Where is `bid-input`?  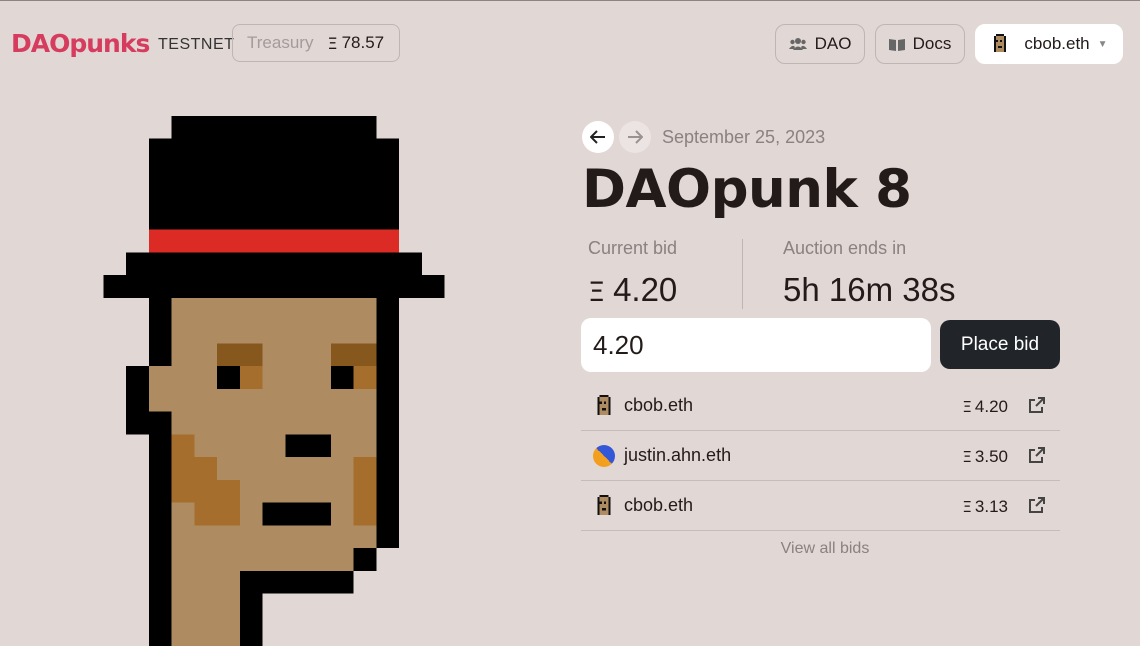 bid-input is located at coordinates (756, 345).